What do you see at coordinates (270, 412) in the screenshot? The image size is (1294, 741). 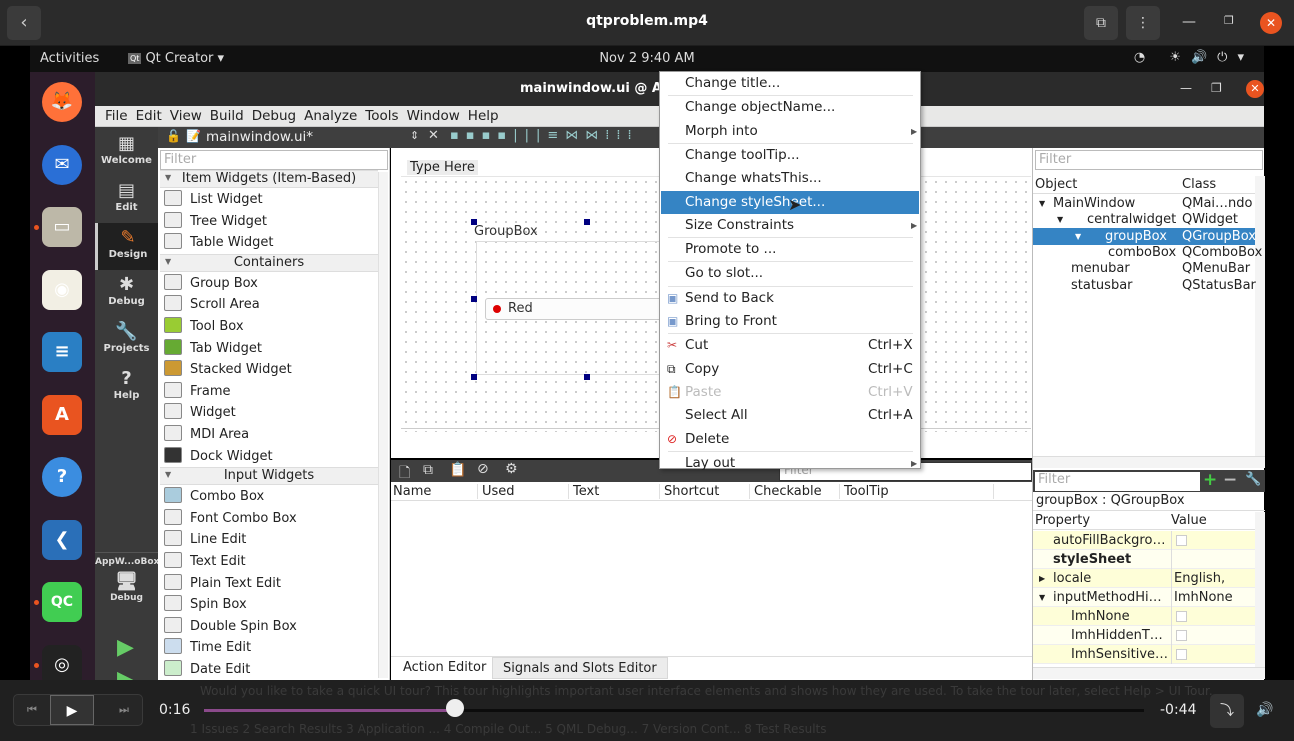 I see `widget-item: Widget` at bounding box center [270, 412].